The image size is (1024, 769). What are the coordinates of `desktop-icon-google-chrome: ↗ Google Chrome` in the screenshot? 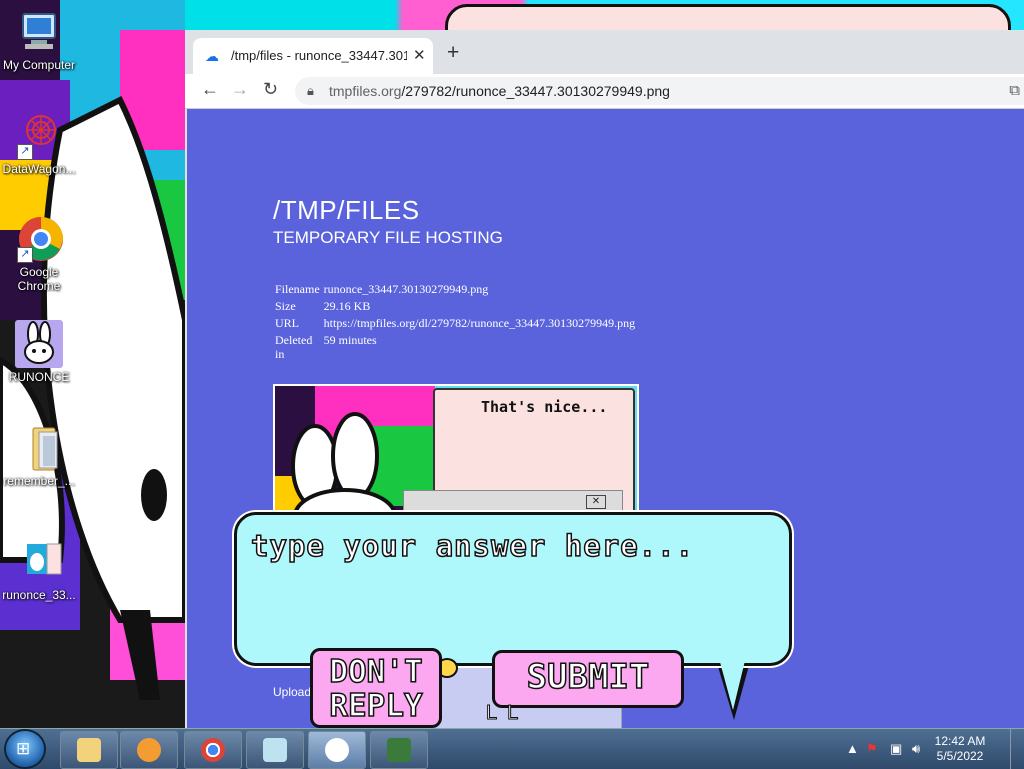 It's located at (39, 254).